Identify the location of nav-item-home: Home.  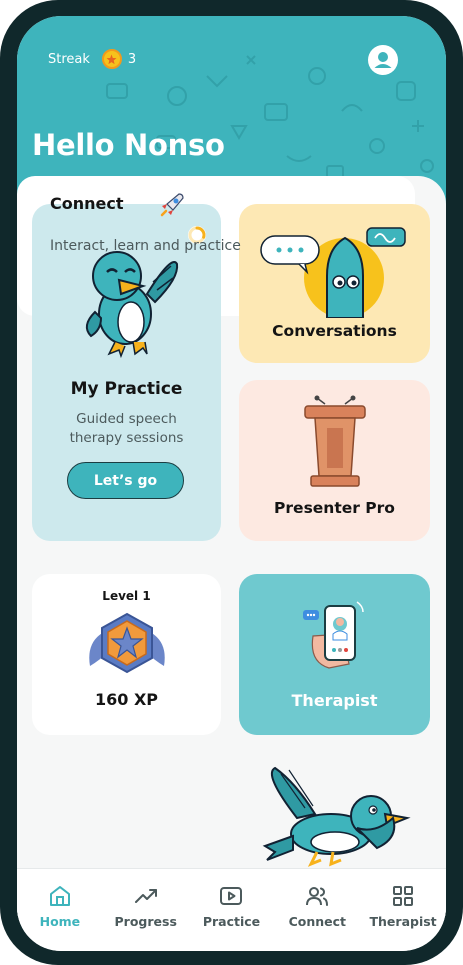
(60, 910).